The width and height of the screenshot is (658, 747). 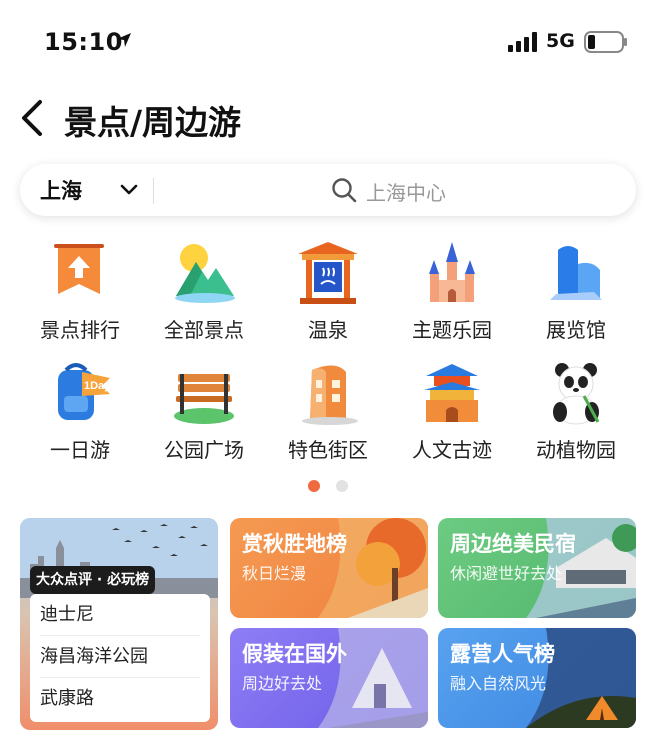 What do you see at coordinates (120, 699) in the screenshot?
I see `ranking-item: 武康路` at bounding box center [120, 699].